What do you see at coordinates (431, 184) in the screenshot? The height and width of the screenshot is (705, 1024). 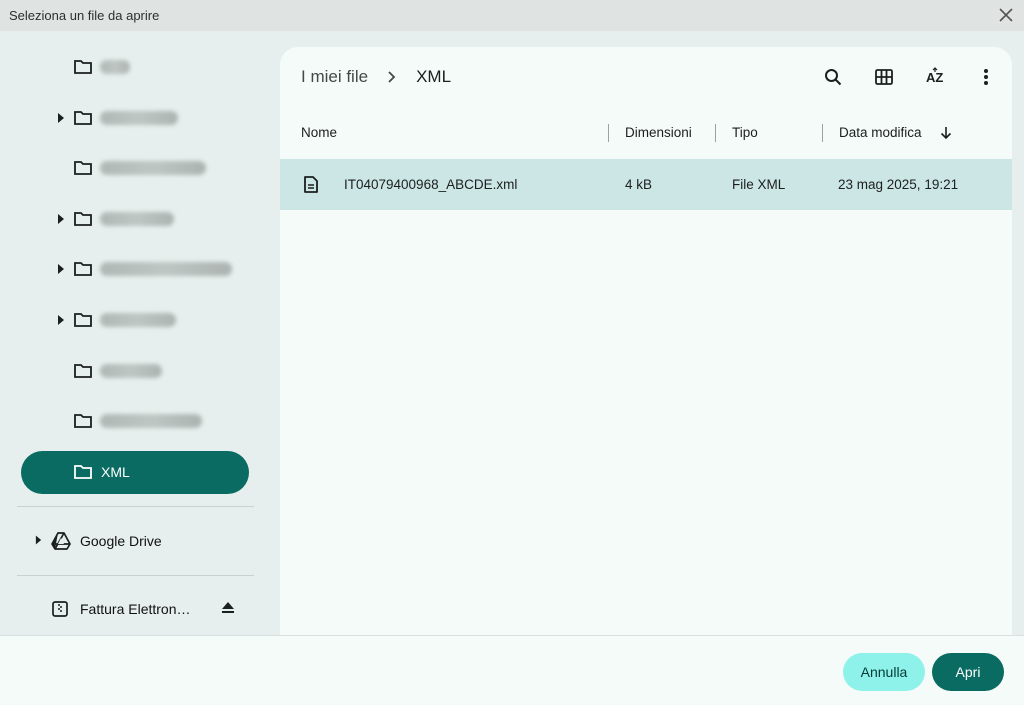 I see `file-name: IT04079400968_ABCDE.xml` at bounding box center [431, 184].